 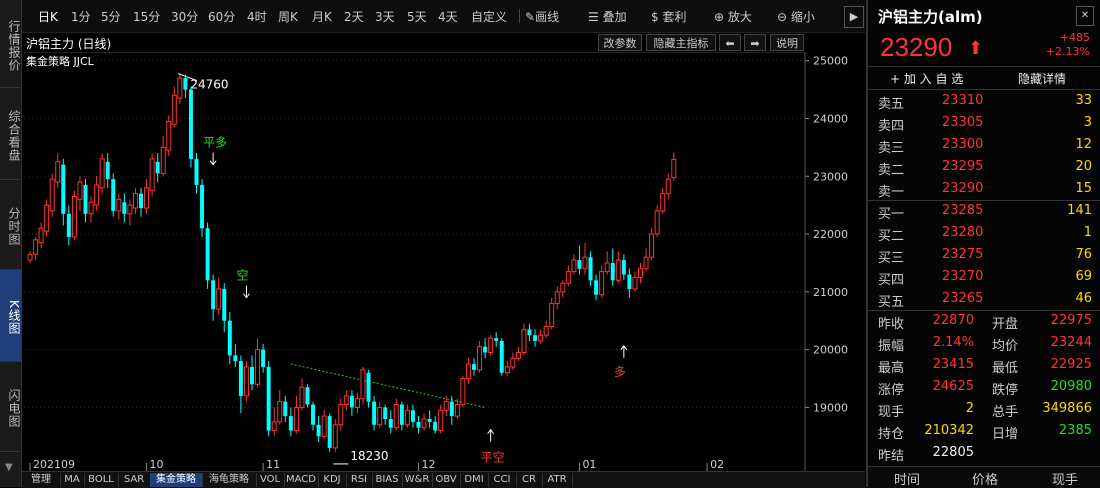 What do you see at coordinates (830, 118) in the screenshot?
I see `y-tick-label: 24000` at bounding box center [830, 118].